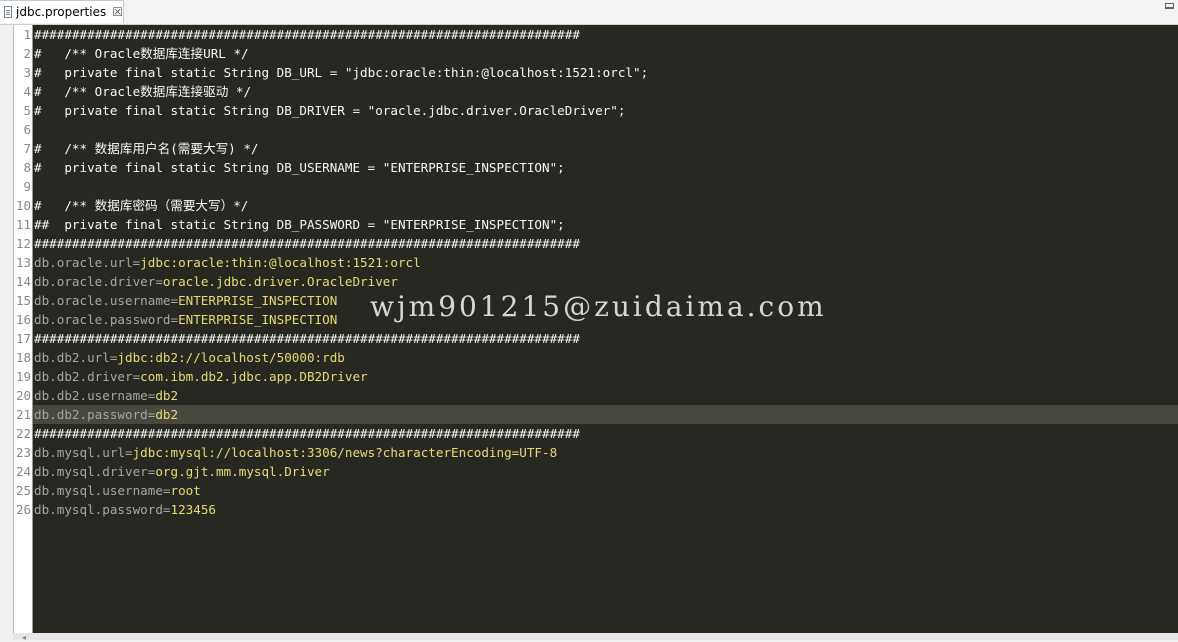  Describe the element at coordinates (23, 281) in the screenshot. I see `line-number: 14` at that location.